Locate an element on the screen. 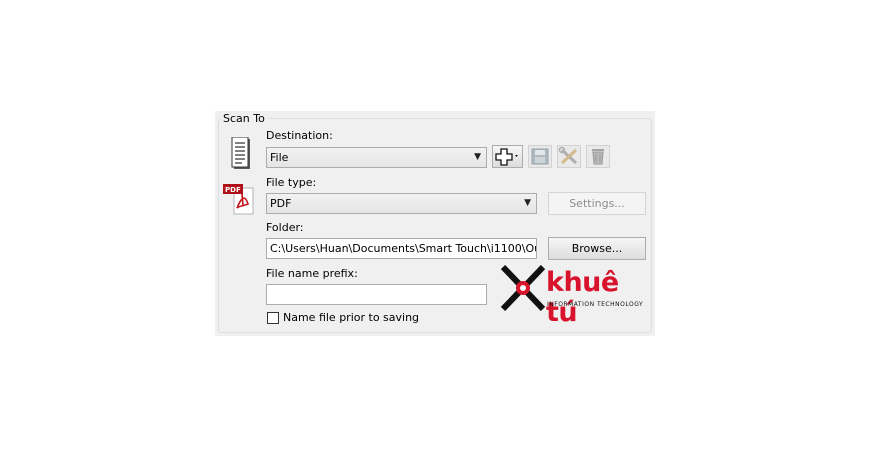 Image resolution: width=870 pixels, height=450 pixels. add-plus-icon is located at coordinates (506, 157).